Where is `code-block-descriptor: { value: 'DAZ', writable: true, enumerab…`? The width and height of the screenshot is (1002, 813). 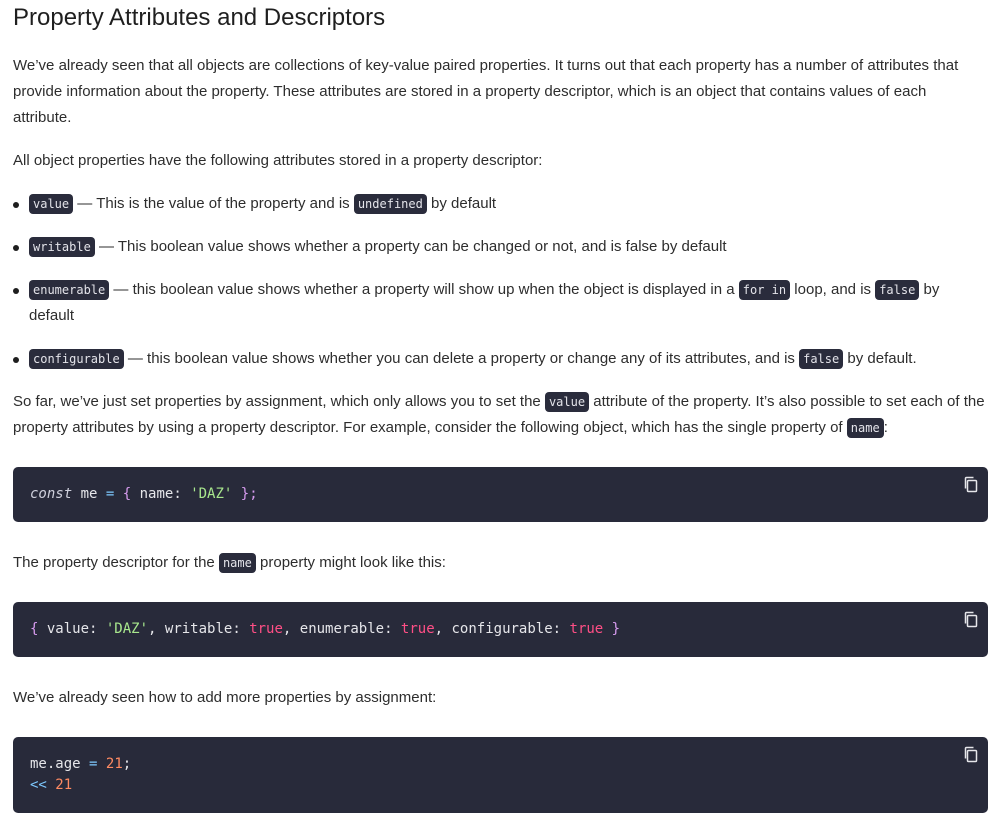 code-block-descriptor: { value: 'DAZ', writable: true, enumerab… is located at coordinates (500, 629).